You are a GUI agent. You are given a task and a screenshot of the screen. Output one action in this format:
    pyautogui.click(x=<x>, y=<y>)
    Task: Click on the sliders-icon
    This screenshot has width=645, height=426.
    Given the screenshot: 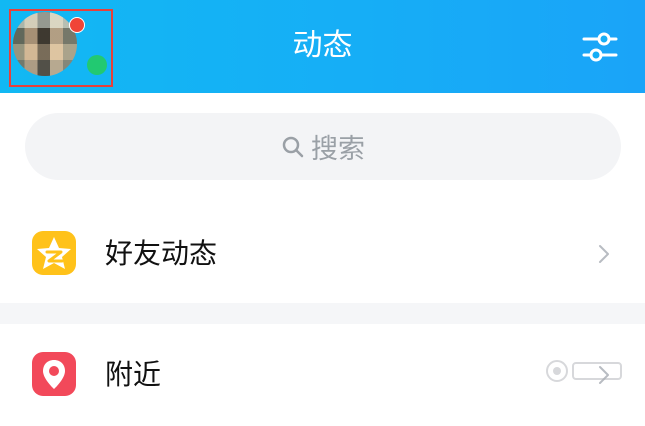 What is the action you would take?
    pyautogui.click(x=600, y=47)
    